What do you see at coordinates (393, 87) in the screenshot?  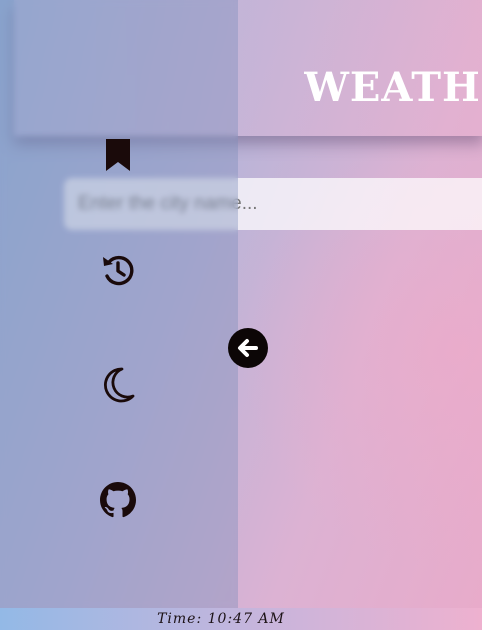 I see `app-title: WEATHER` at bounding box center [393, 87].